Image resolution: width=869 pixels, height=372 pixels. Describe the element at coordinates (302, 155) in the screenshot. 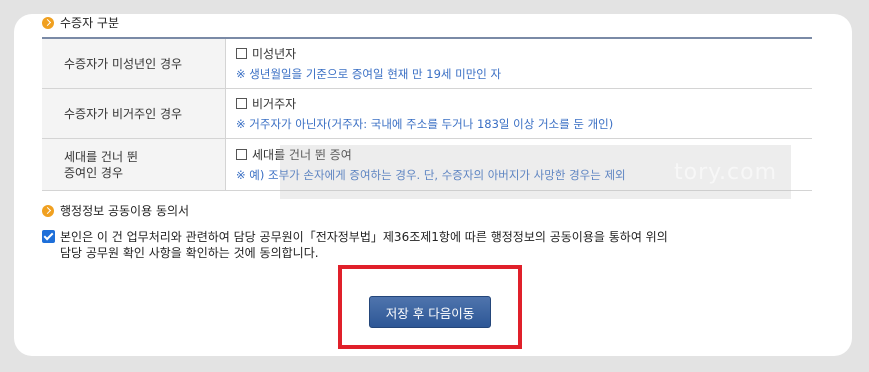

I see `generation-skip-checkbox-label: 세대를 건너 뛴 증여` at that location.